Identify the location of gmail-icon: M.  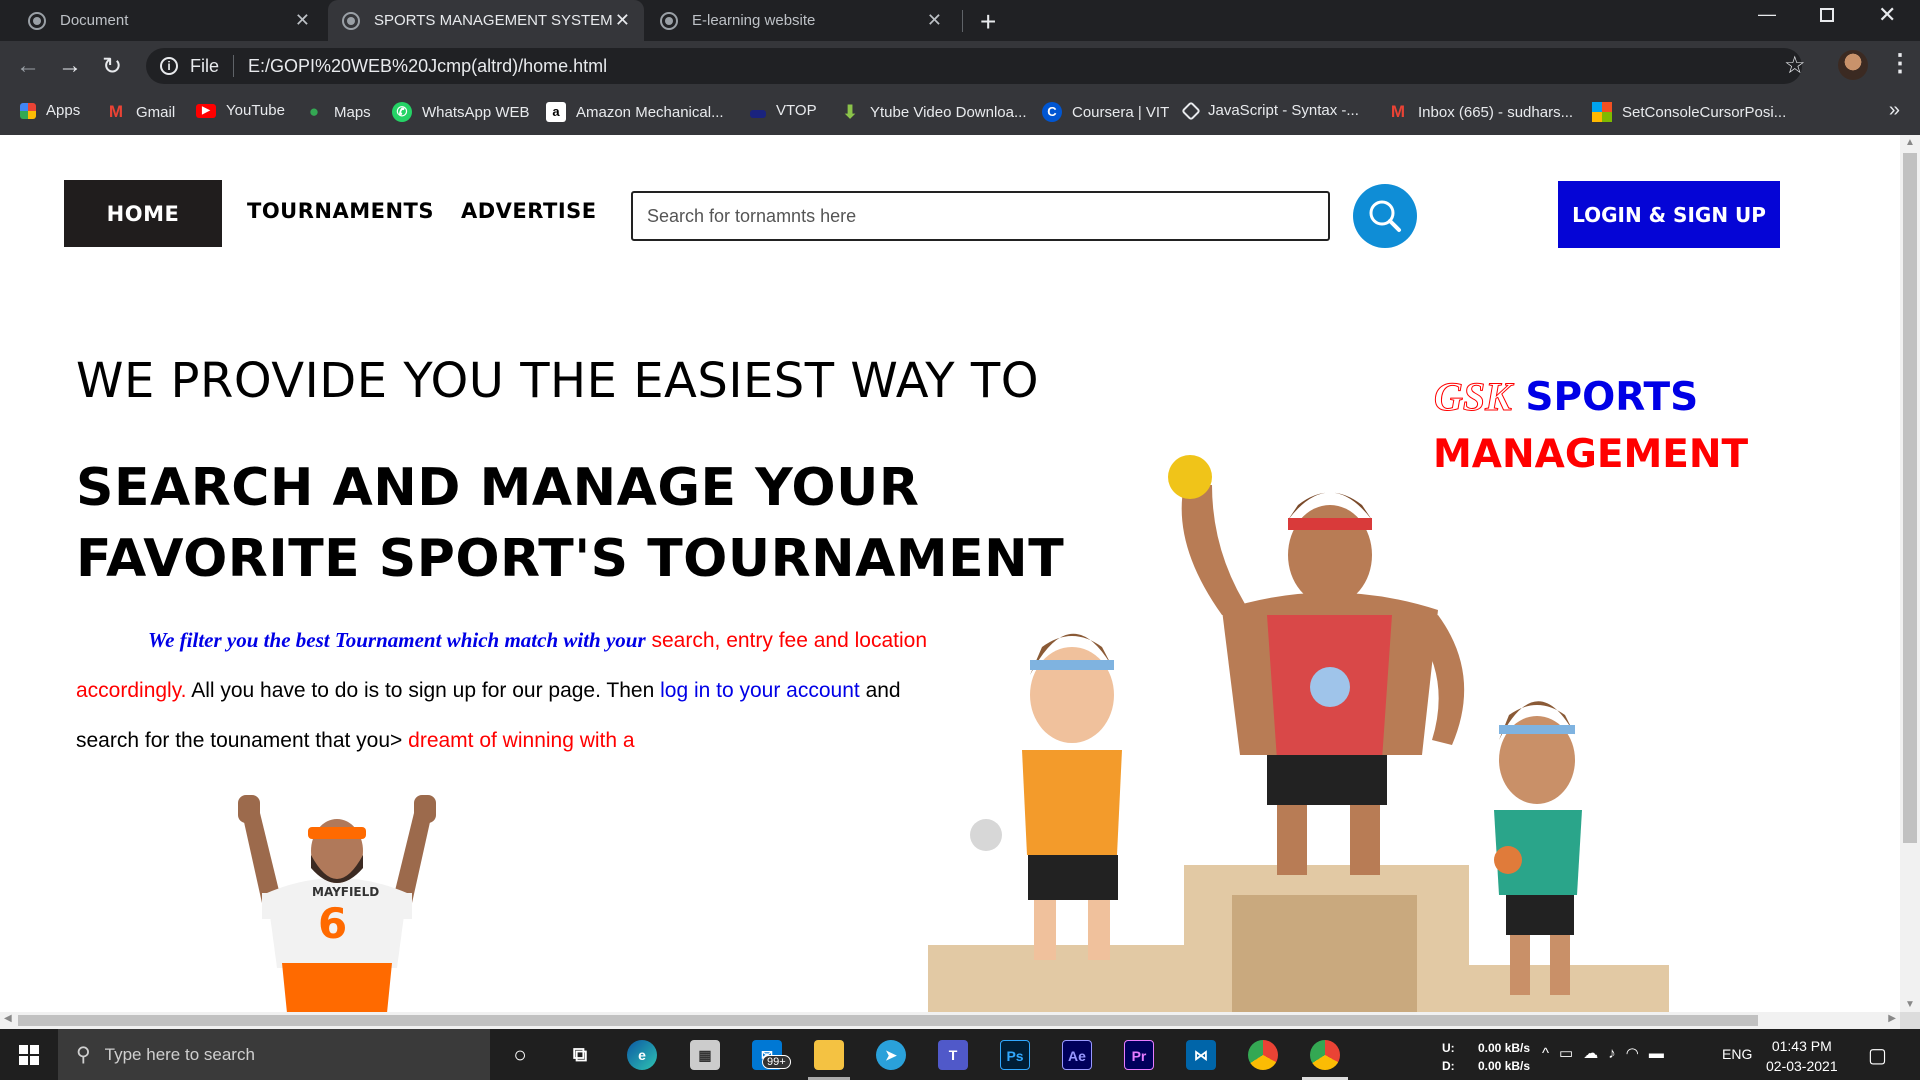
(1398, 111).